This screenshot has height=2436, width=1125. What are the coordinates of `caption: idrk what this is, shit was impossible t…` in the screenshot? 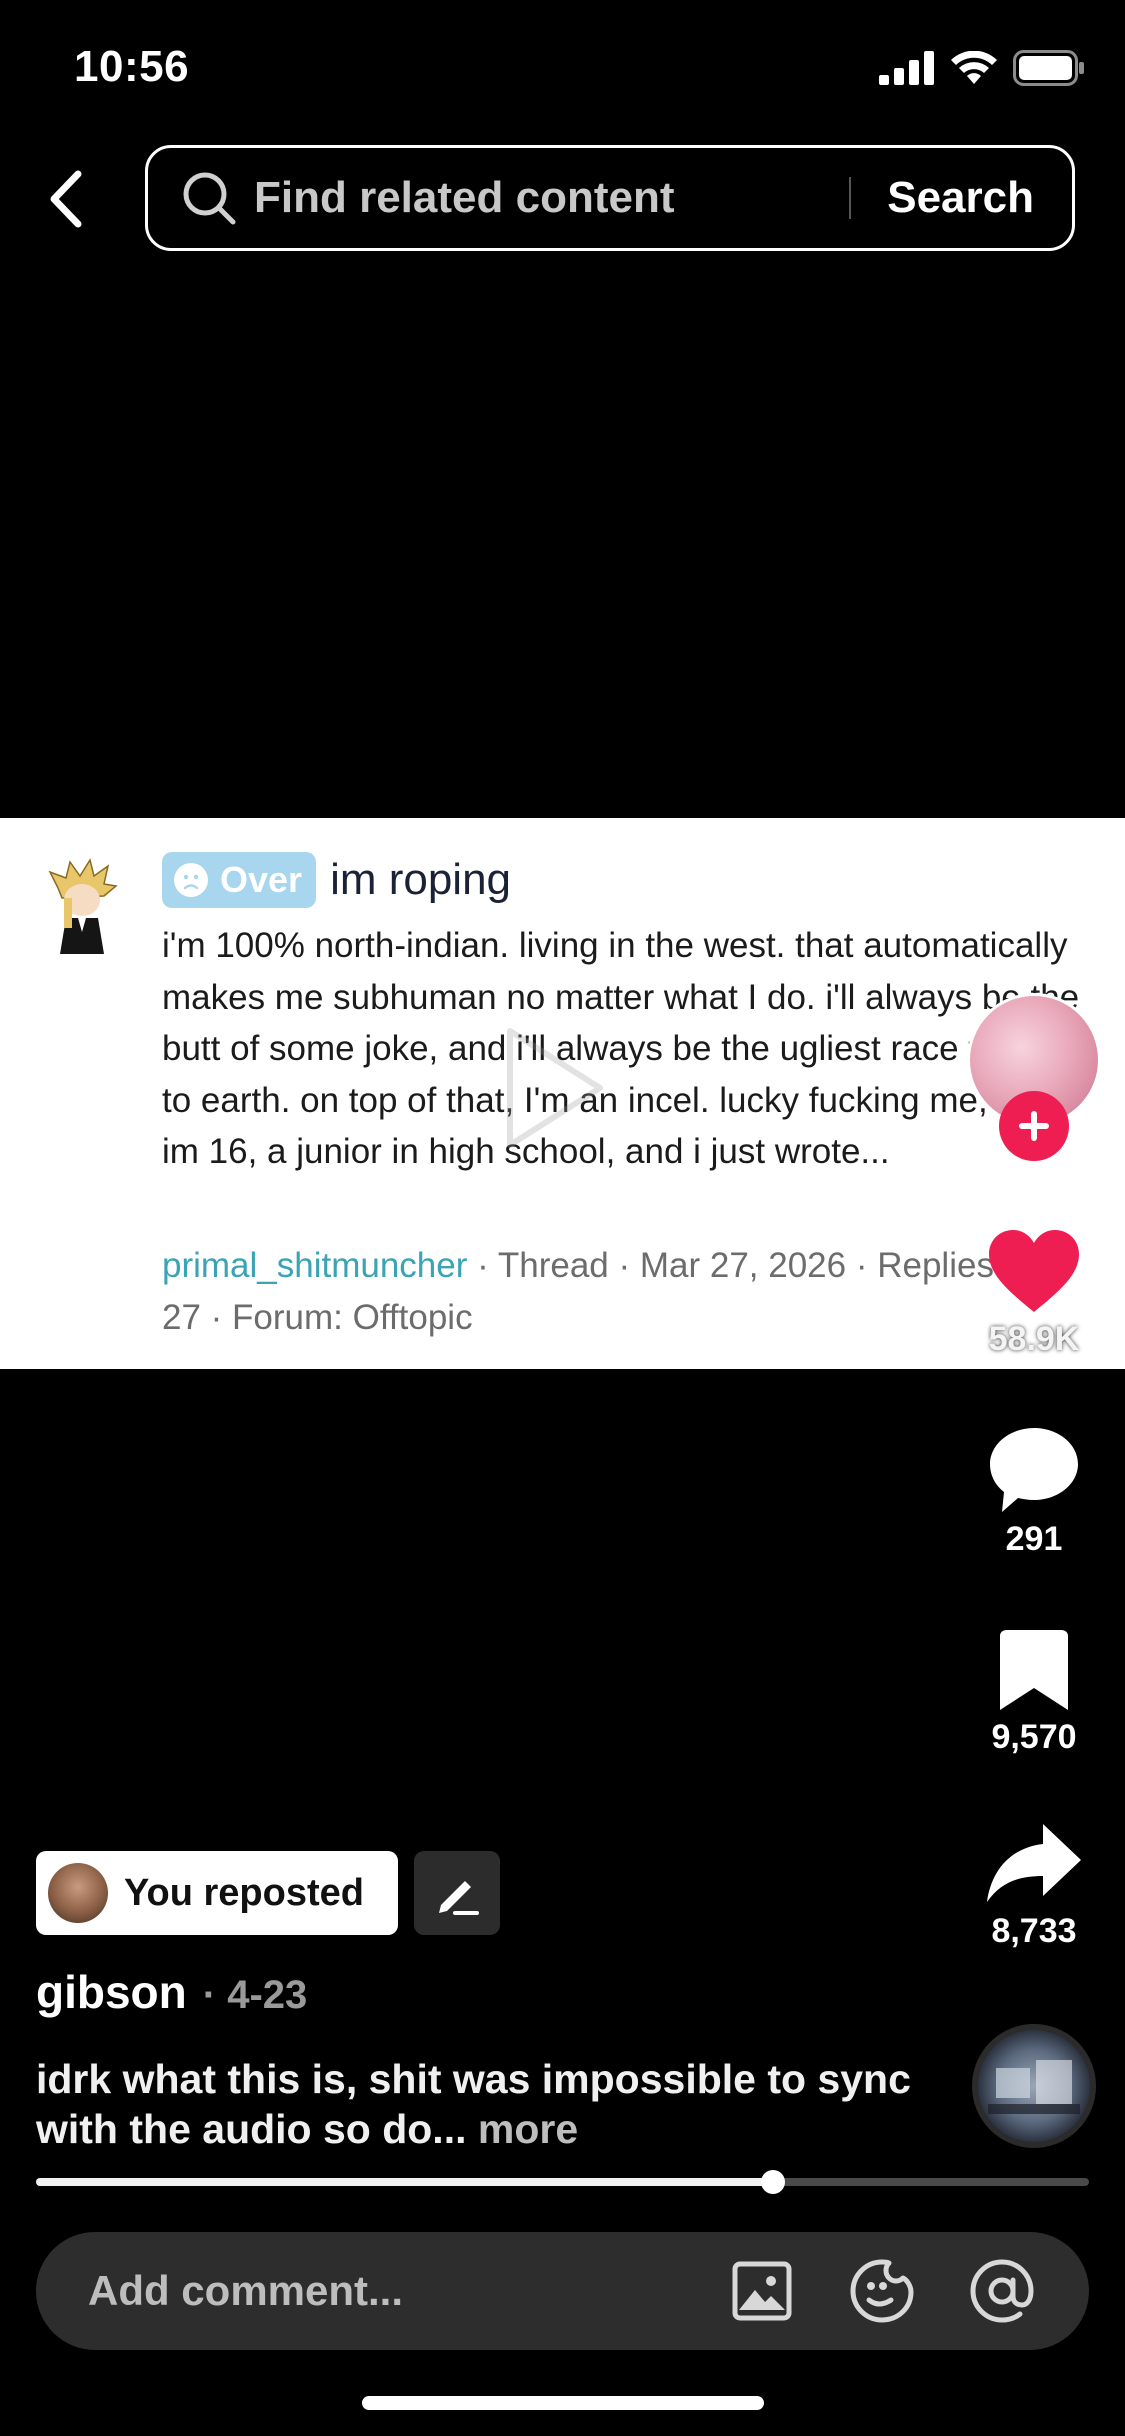 It's located at (476, 2104).